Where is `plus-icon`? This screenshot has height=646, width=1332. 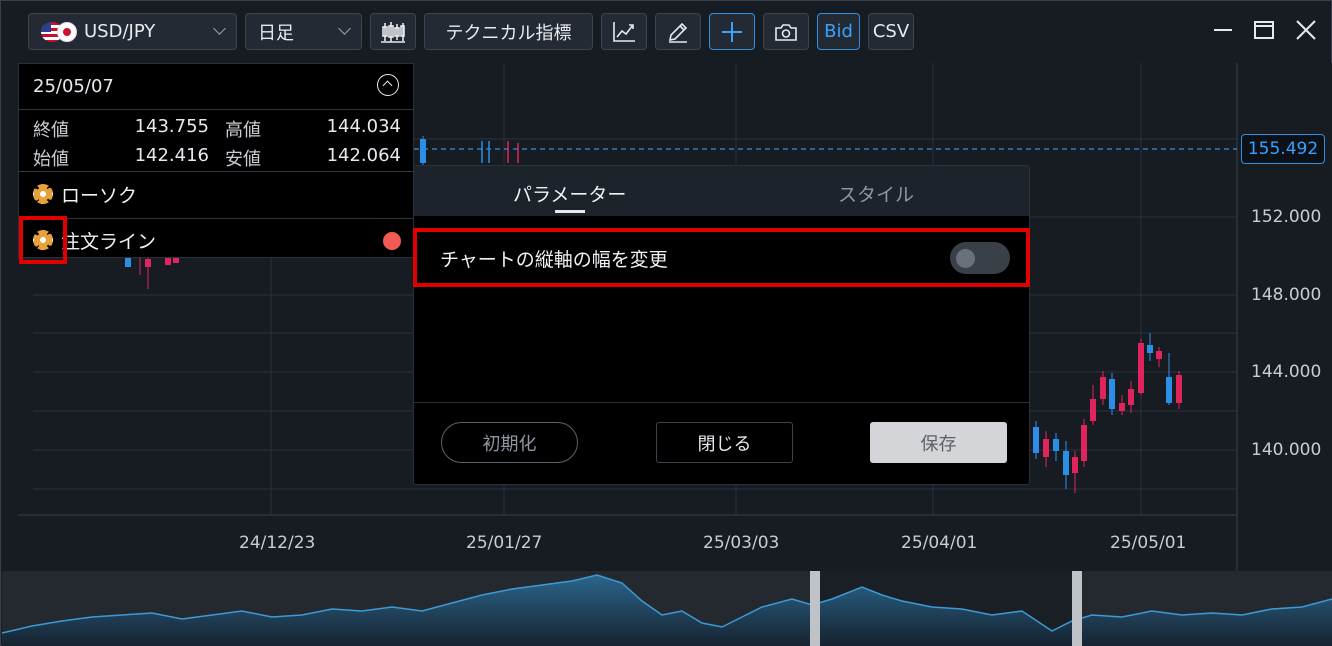
plus-icon is located at coordinates (732, 31).